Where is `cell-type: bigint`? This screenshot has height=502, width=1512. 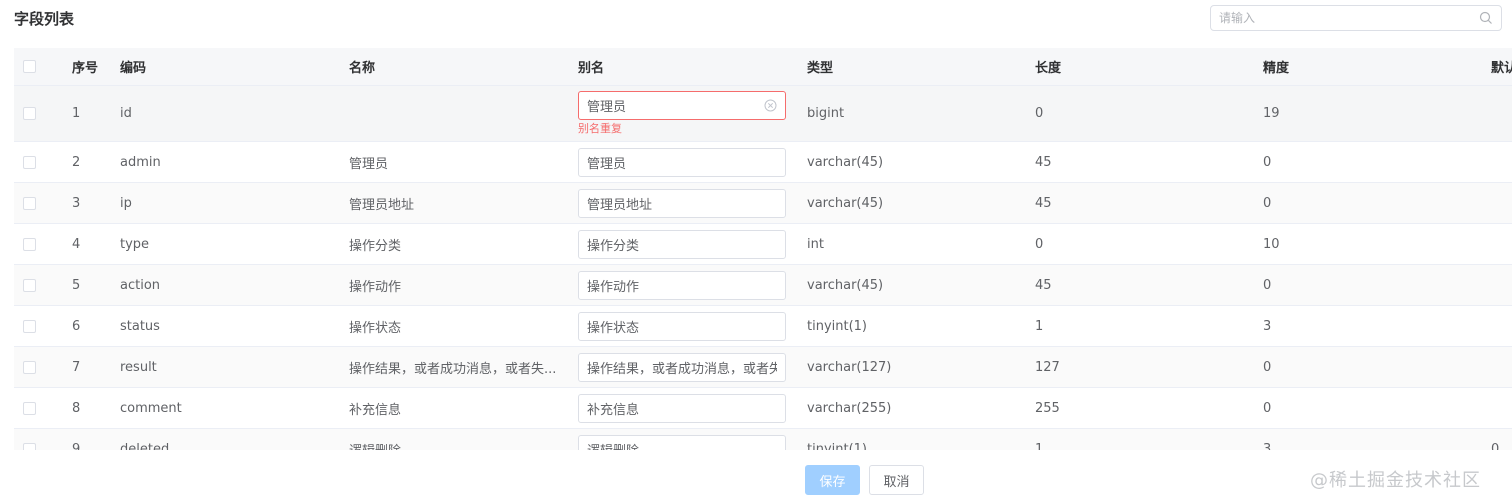 cell-type: bigint is located at coordinates (921, 113).